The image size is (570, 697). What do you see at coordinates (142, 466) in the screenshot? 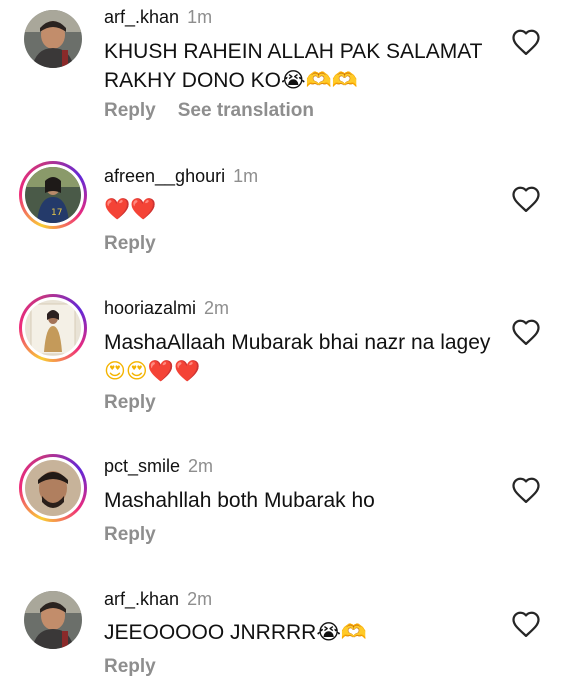
I see `username: pct_smile` at bounding box center [142, 466].